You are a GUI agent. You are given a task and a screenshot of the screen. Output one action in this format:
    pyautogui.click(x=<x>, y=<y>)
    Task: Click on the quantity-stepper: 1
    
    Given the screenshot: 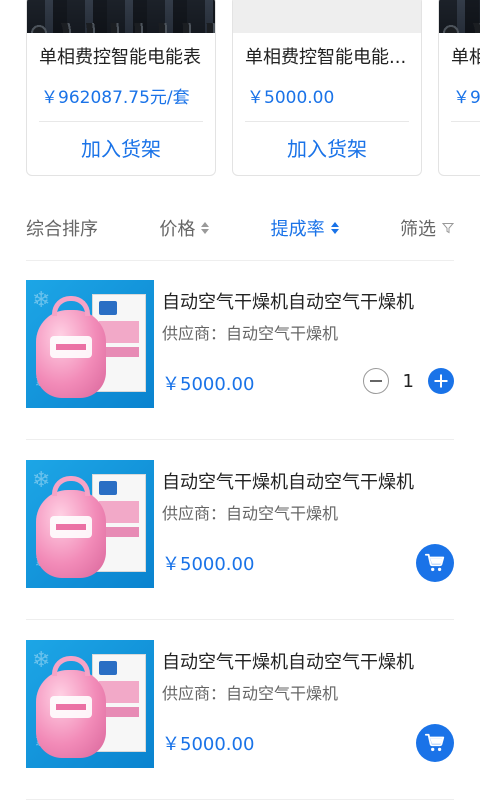 What is the action you would take?
    pyautogui.click(x=408, y=381)
    